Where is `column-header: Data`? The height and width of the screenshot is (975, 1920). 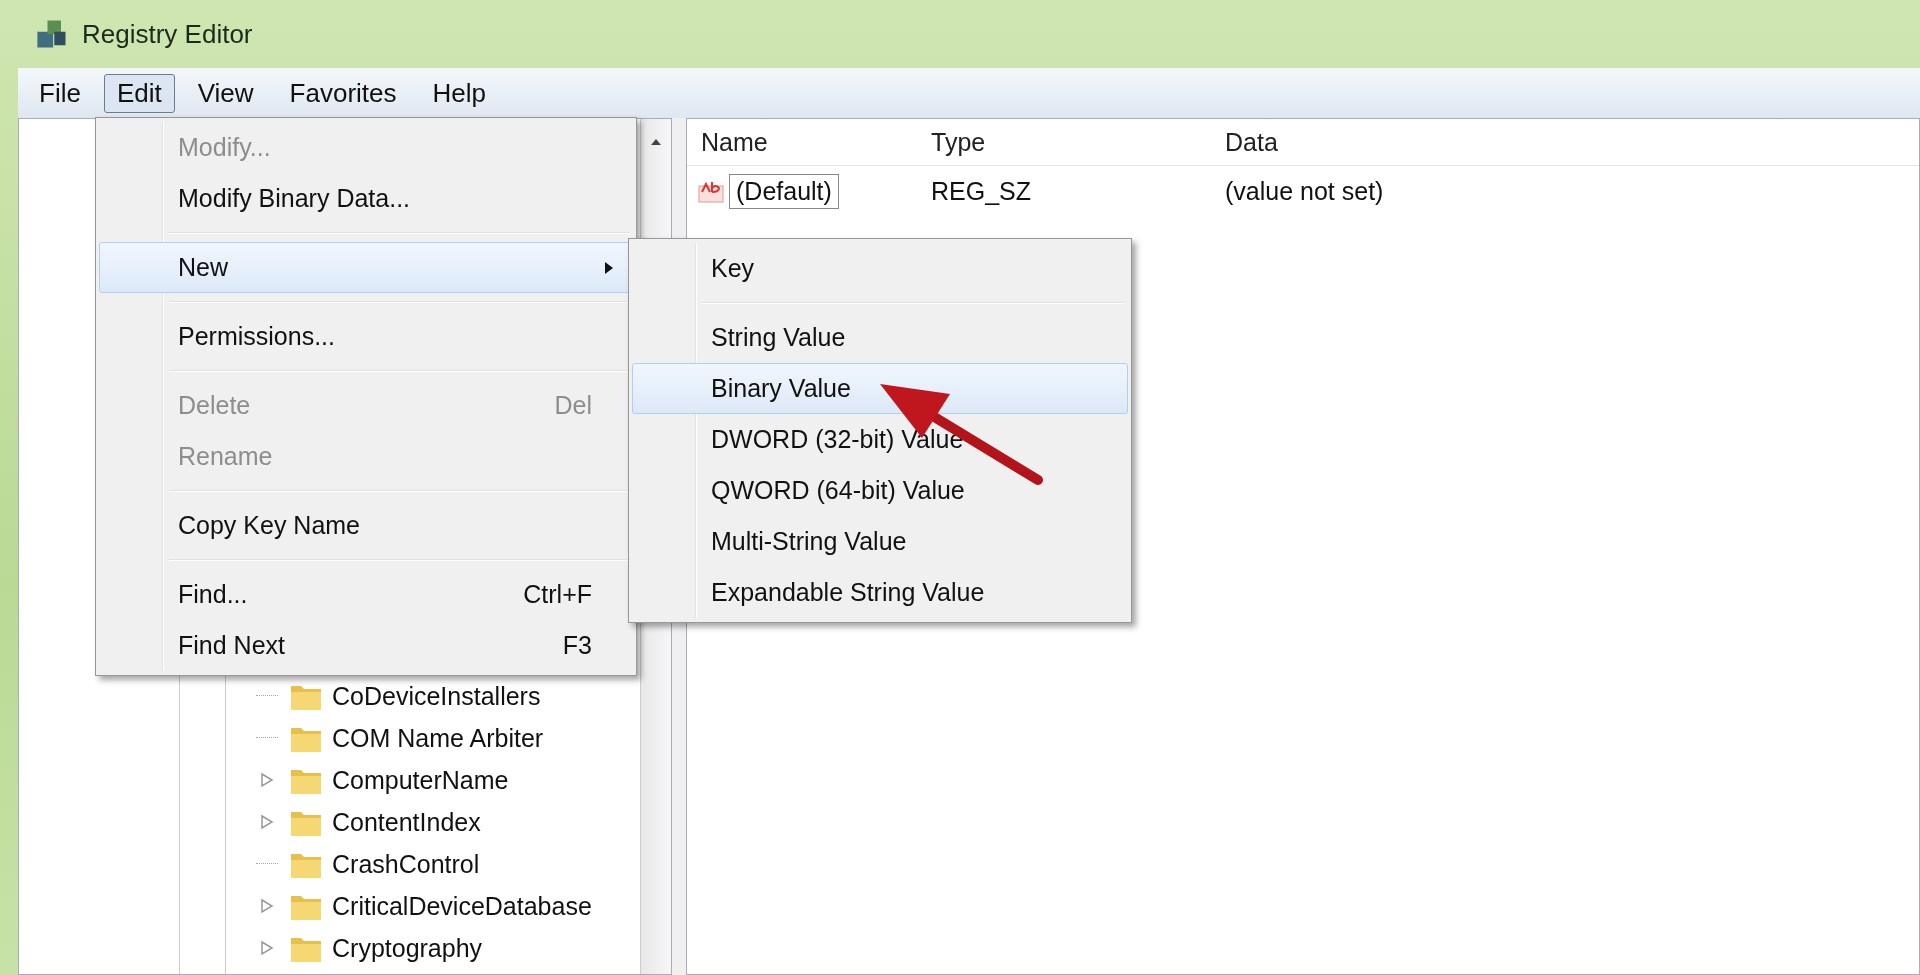 column-header: Data is located at coordinates (1244, 142).